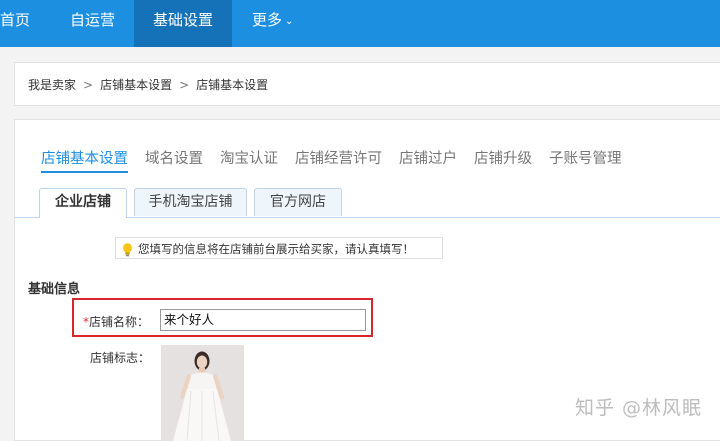  What do you see at coordinates (360, 23) in the screenshot?
I see `top-nav: 首页 自运营 基础设置 更多 ⌄` at bounding box center [360, 23].